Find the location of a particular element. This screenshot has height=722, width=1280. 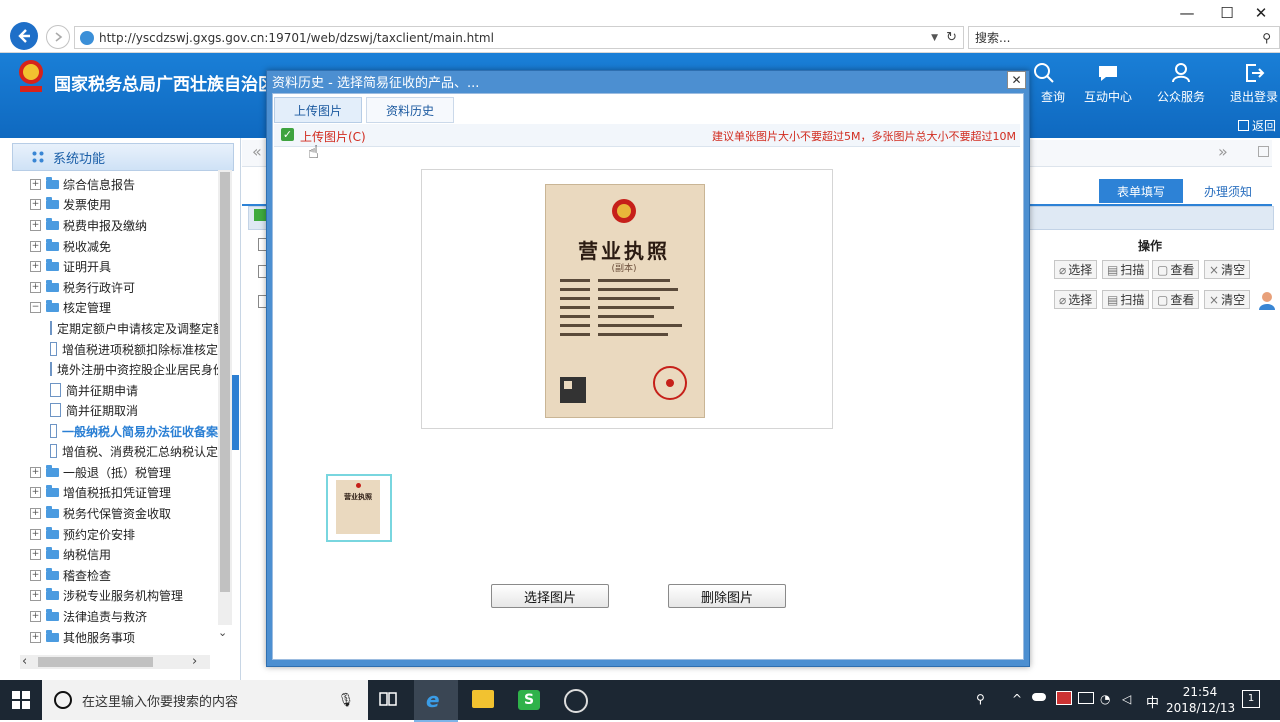

taskbar-search: 在这里输入你要搜索的内容 🎙 is located at coordinates (205, 700).